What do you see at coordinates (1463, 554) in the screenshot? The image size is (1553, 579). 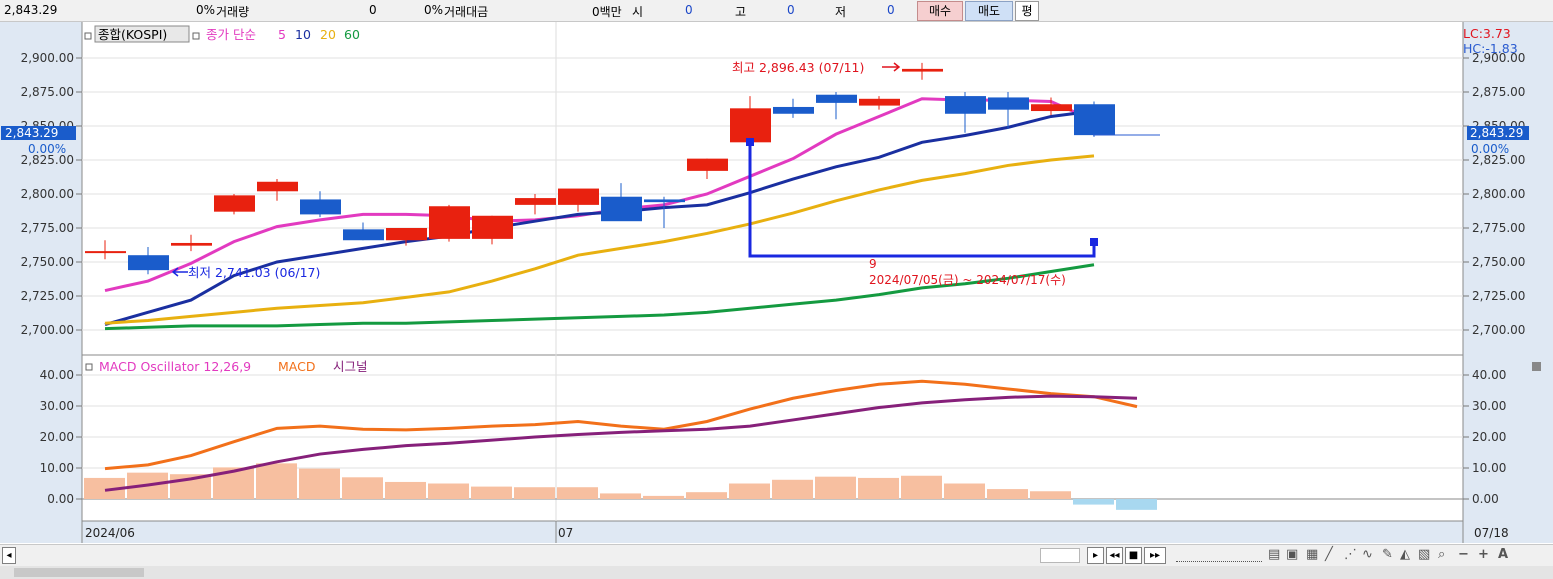 I see `zoom-out-icon: −` at bounding box center [1463, 554].